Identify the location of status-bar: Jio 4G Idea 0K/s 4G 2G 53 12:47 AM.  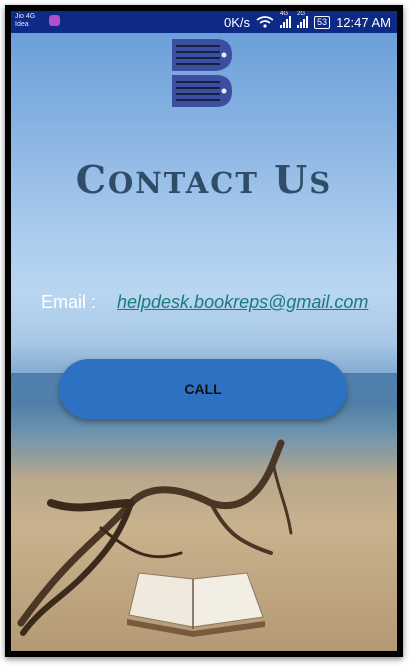
(204, 22).